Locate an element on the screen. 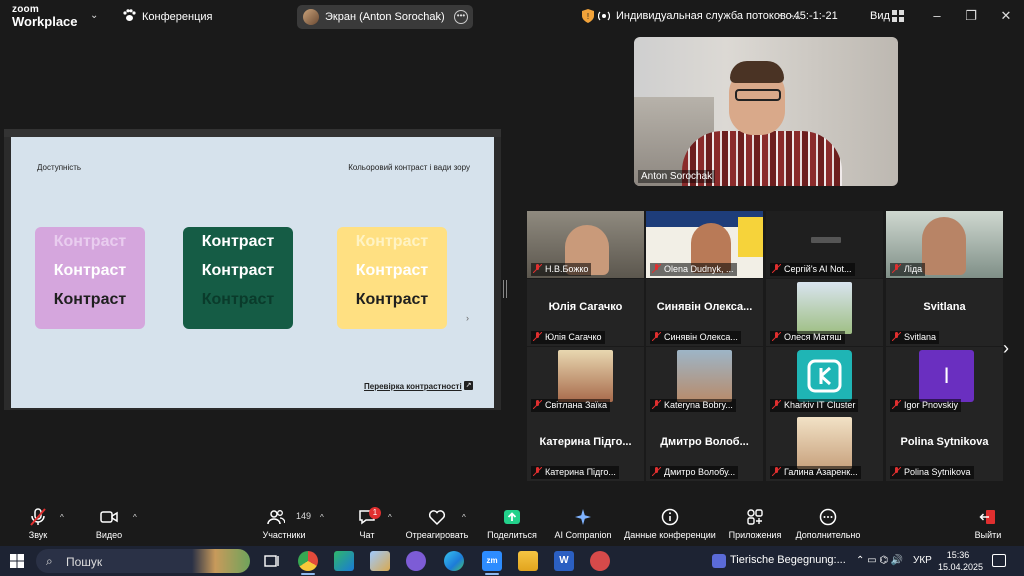  participant-name-text: Олеся Матяш is located at coordinates (813, 337).